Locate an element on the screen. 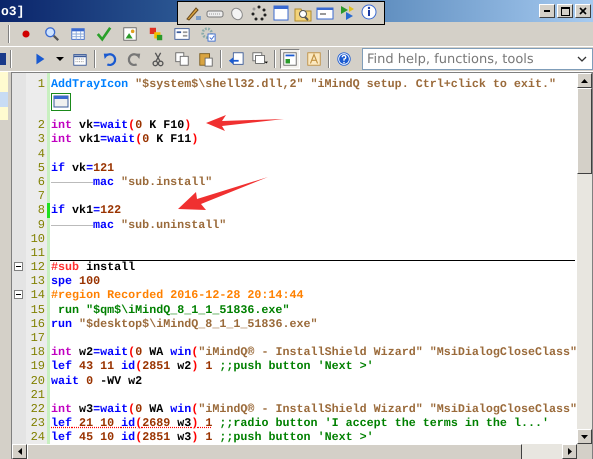  maximize-icon is located at coordinates (565, 11).